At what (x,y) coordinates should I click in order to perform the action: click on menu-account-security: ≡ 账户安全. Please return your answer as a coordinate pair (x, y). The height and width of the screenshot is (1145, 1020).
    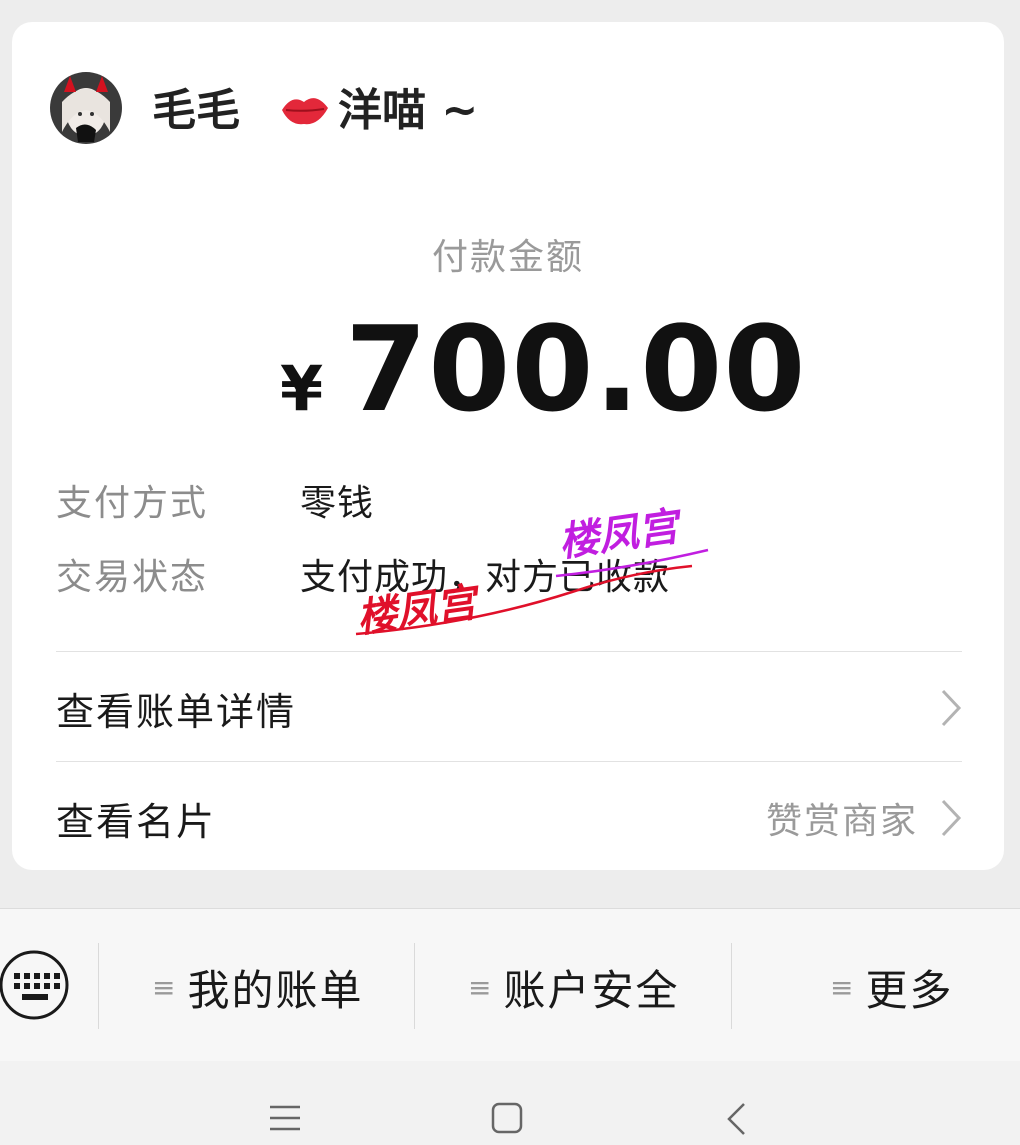
    Looking at the image, I should click on (573, 987).